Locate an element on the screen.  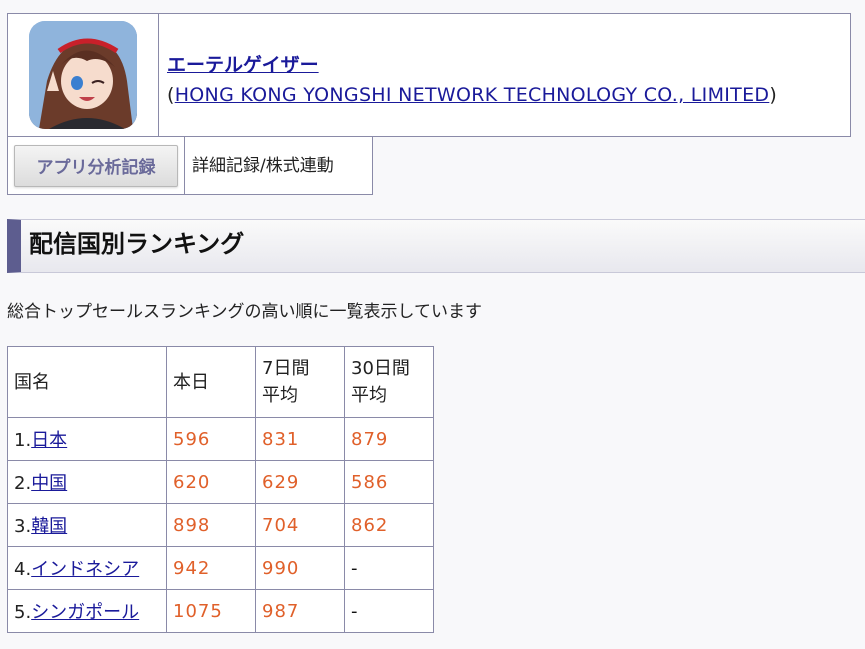
header-week: 7日間平均 is located at coordinates (300, 382).